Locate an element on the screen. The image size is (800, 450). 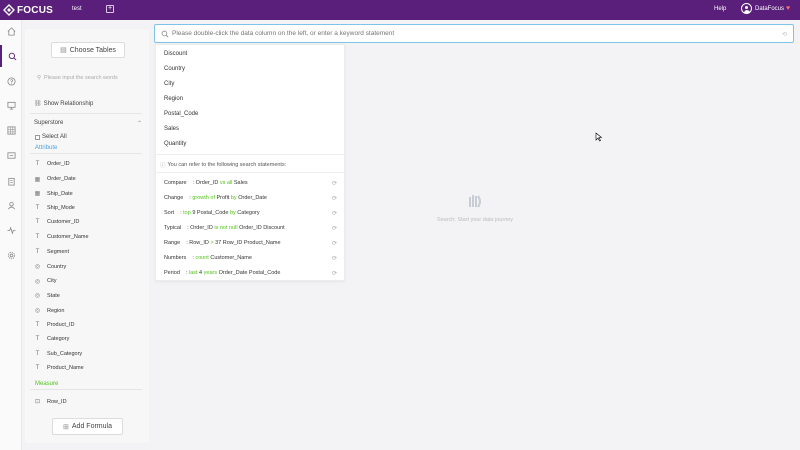
example-statement: Compare: Order_ID vs all Sales is located at coordinates (206, 183).